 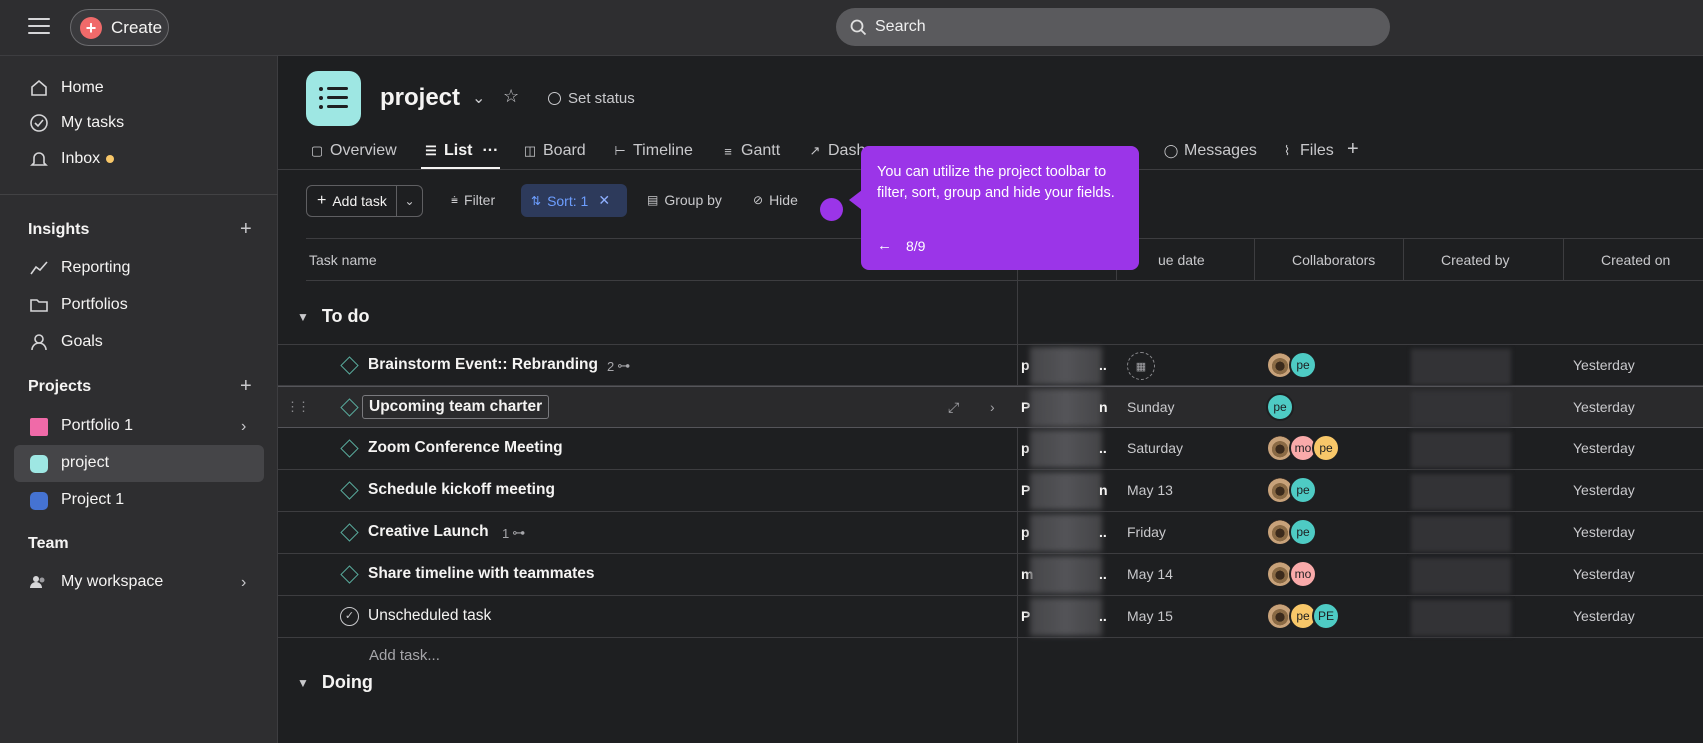 I want to click on task-name: Zoom Conference Meeting, so click(x=465, y=448).